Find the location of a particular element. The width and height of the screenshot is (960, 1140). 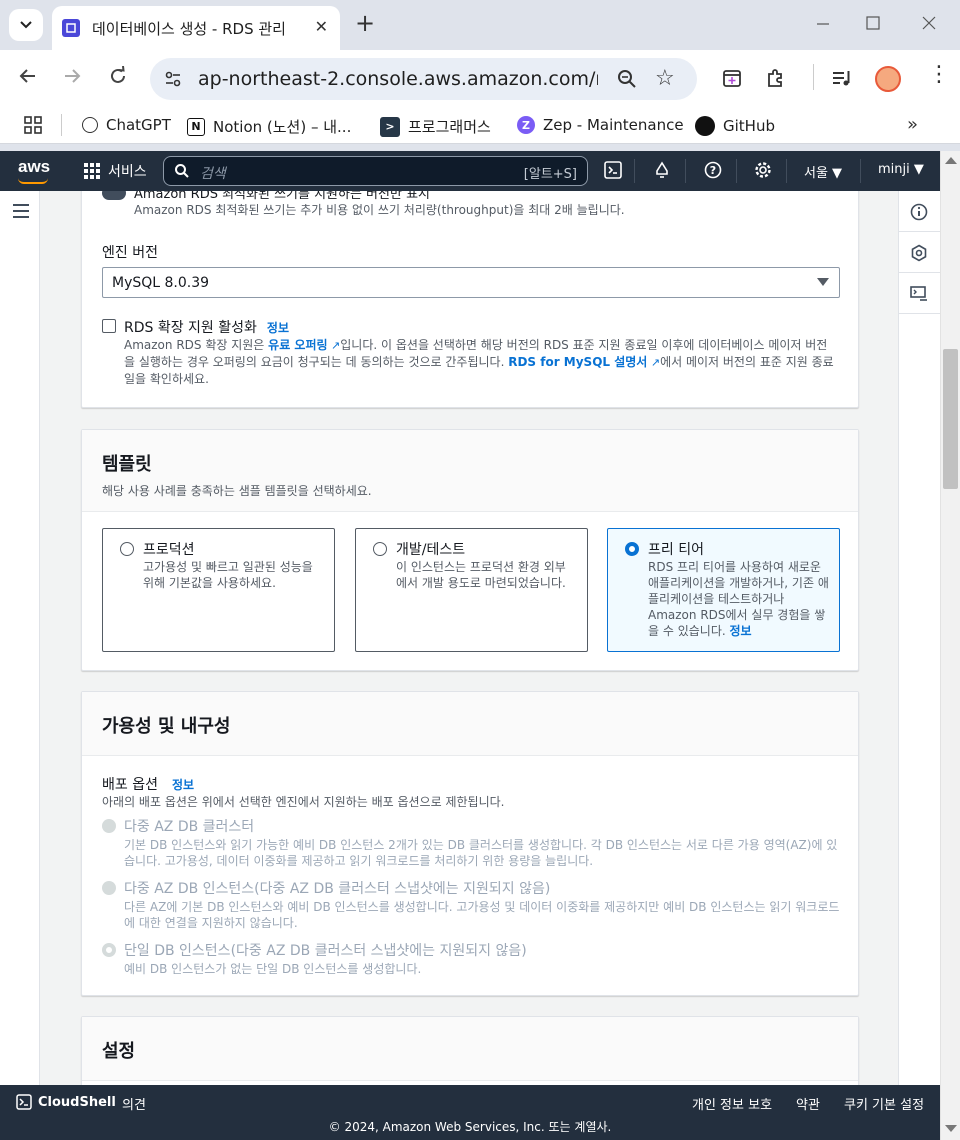

radio-button-disabled-selected is located at coordinates (109, 950).